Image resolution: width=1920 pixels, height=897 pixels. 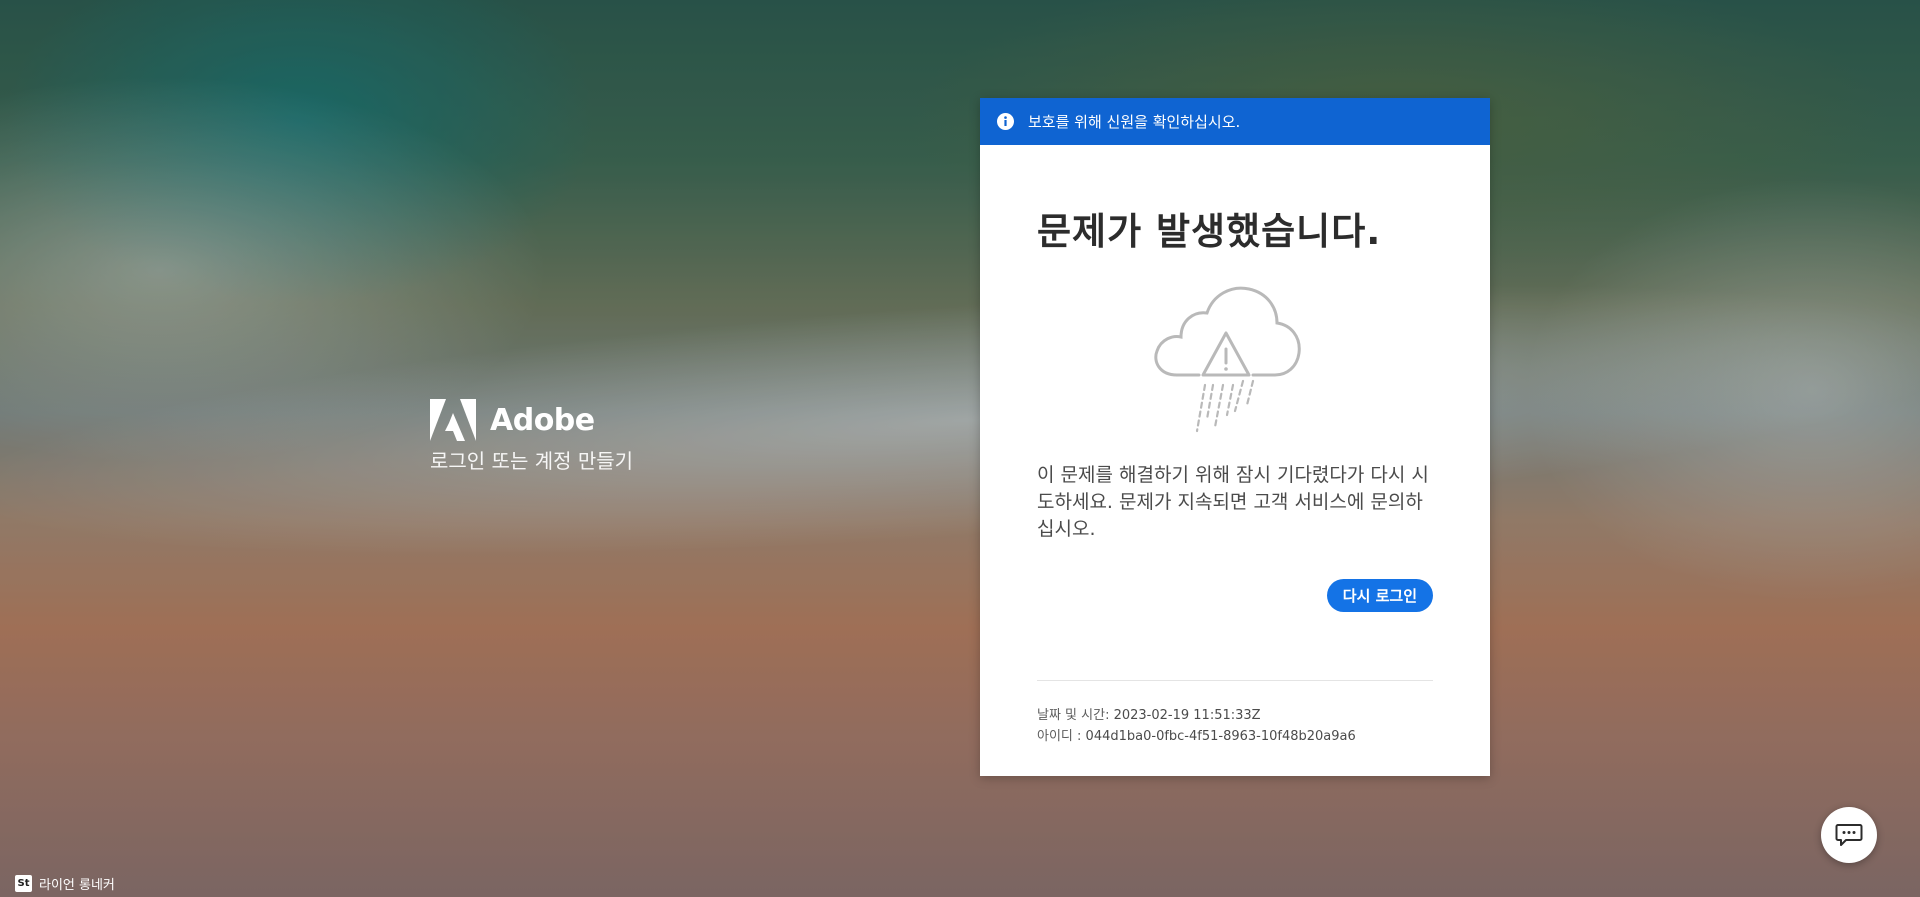 What do you see at coordinates (1379, 595) in the screenshot?
I see `retry-login-button: 다시 로그인` at bounding box center [1379, 595].